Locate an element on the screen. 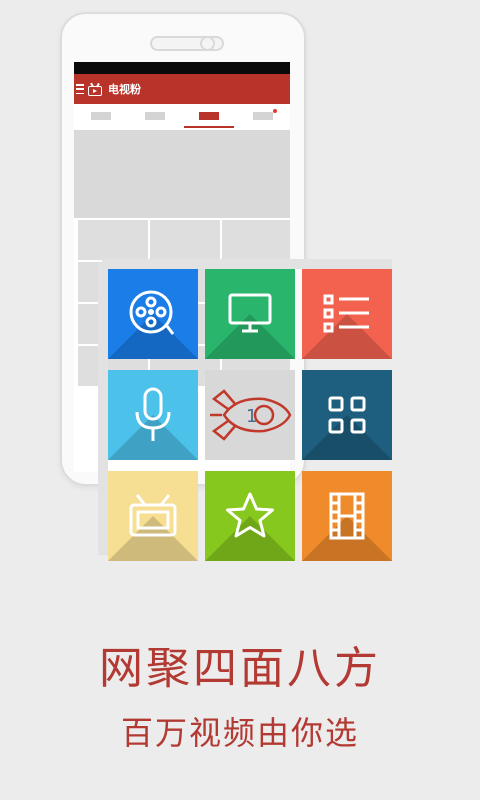  list-tile is located at coordinates (347, 314).